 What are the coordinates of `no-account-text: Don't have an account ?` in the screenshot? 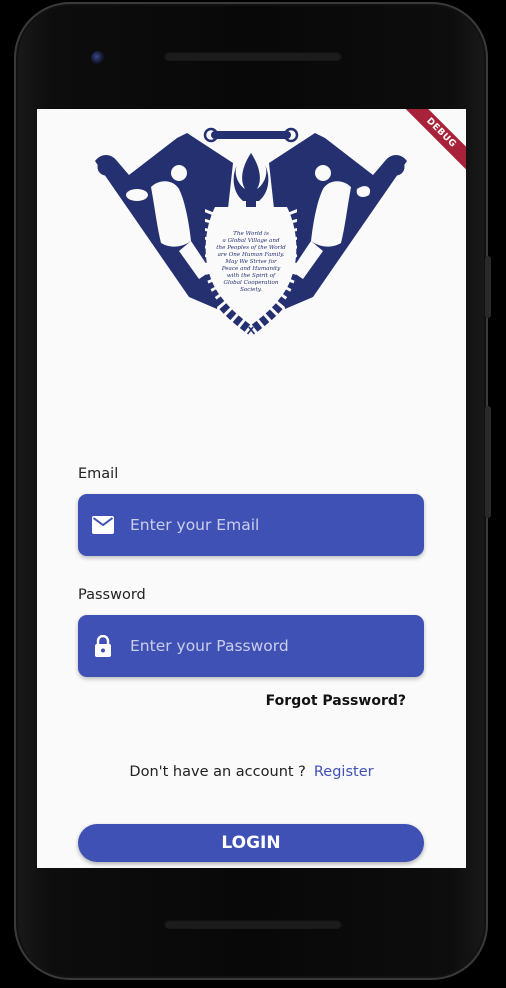 It's located at (217, 772).